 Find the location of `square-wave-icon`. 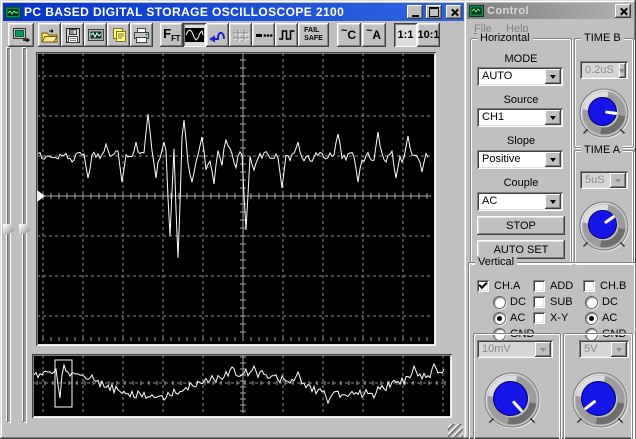

square-wave-icon is located at coordinates (286, 35).